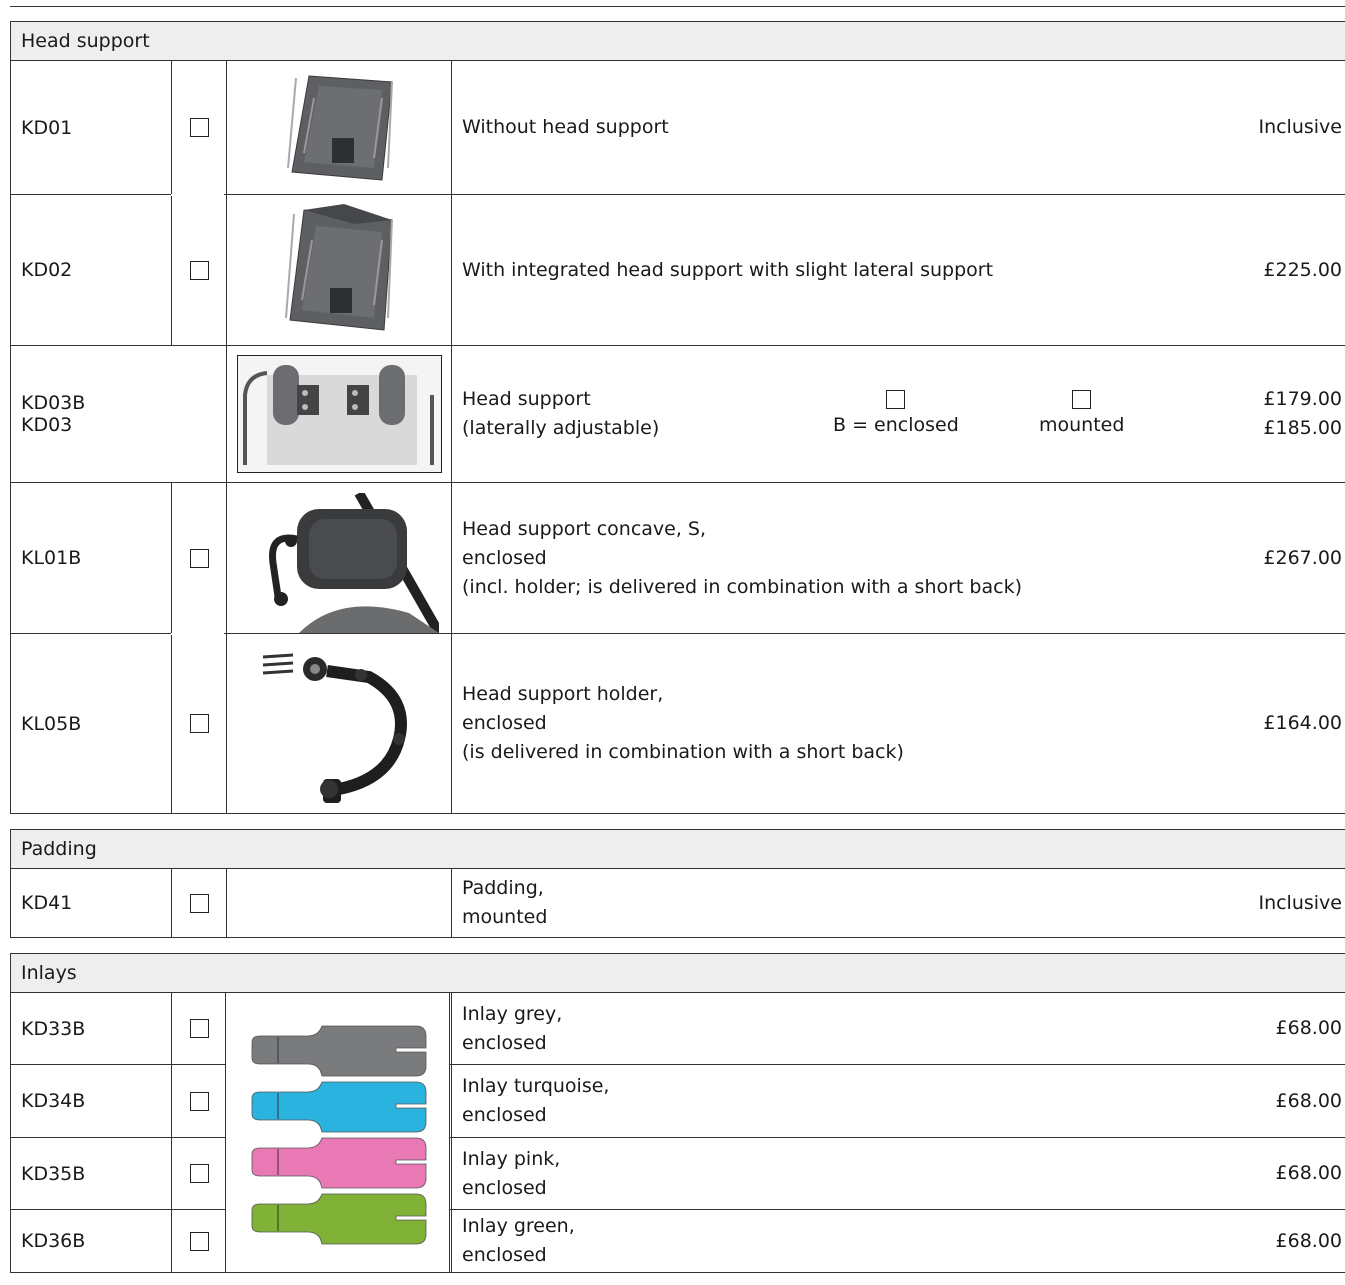 The width and height of the screenshot is (1345, 1285). Describe the element at coordinates (565, 127) in the screenshot. I see `item-description: Without head support` at that location.